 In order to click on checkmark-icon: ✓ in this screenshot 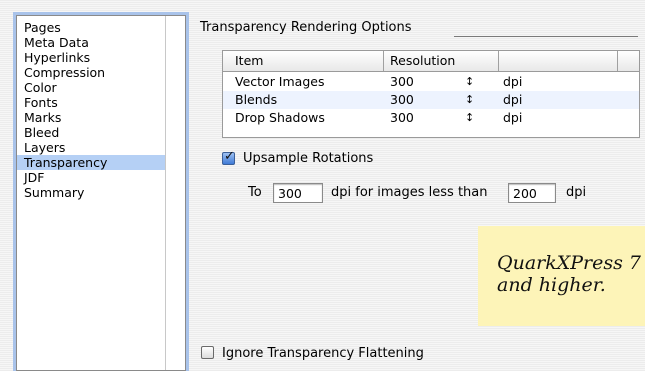, I will do `click(229, 156)`.